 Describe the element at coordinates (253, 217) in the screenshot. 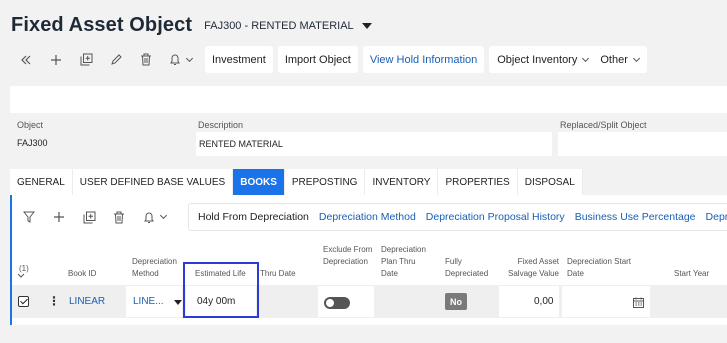

I see `hold-from-depreciation-button: Hold From Depreciation` at that location.